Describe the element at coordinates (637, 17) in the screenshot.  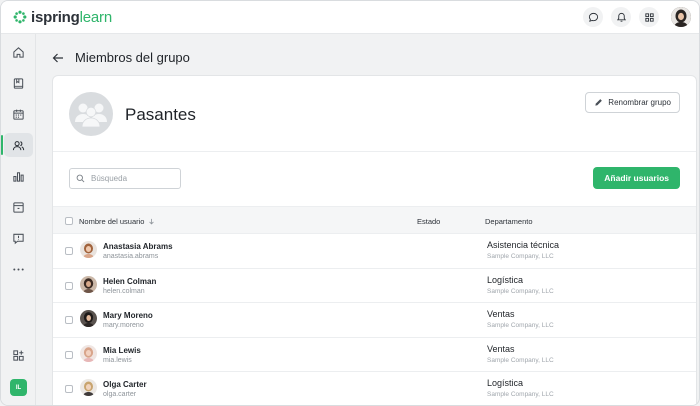
I see `top-icons` at that location.